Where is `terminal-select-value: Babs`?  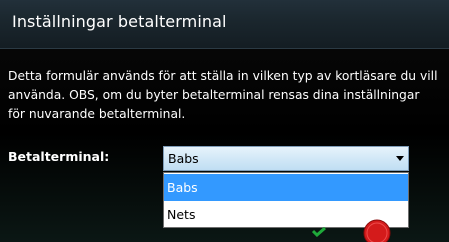 terminal-select-value: Babs is located at coordinates (183, 158).